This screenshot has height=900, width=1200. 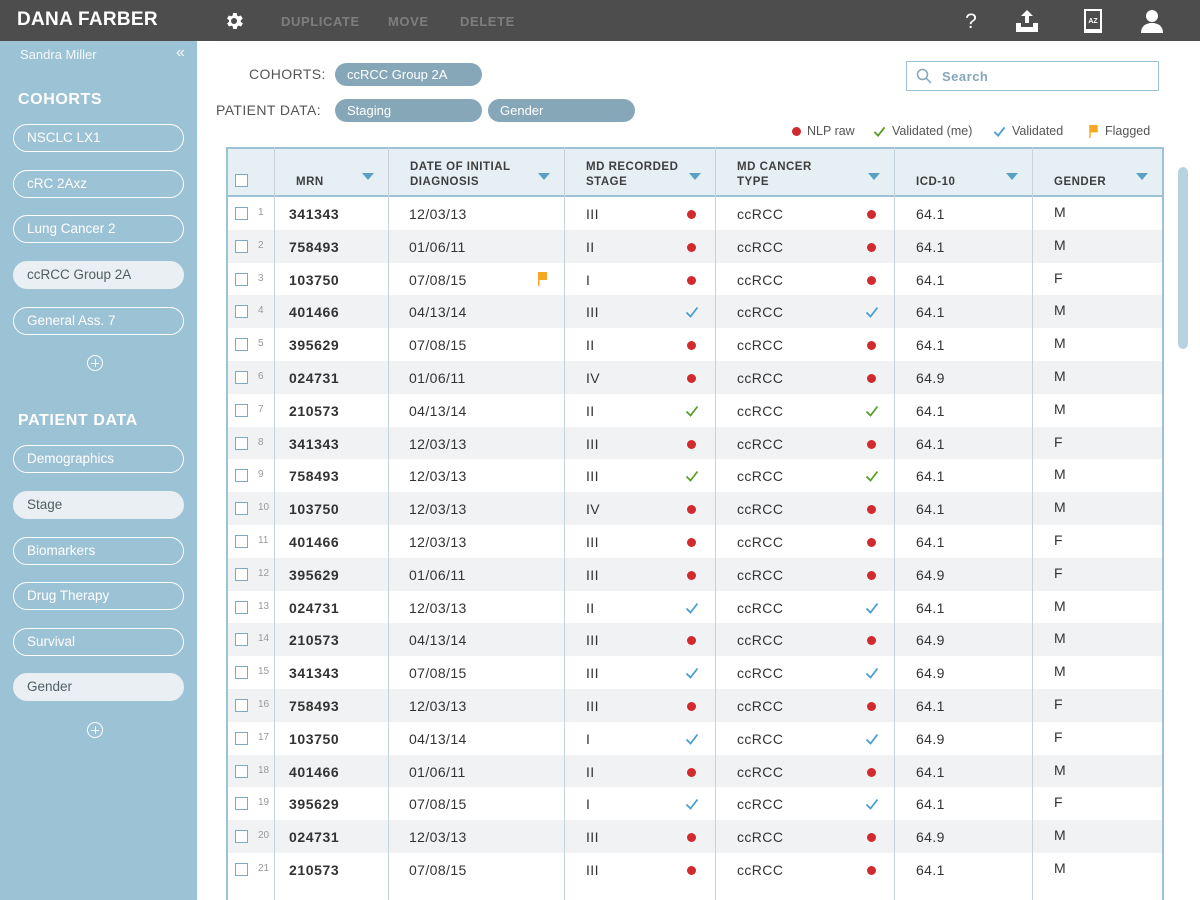 I want to click on scrollbar-thumb, so click(x=1183, y=258).